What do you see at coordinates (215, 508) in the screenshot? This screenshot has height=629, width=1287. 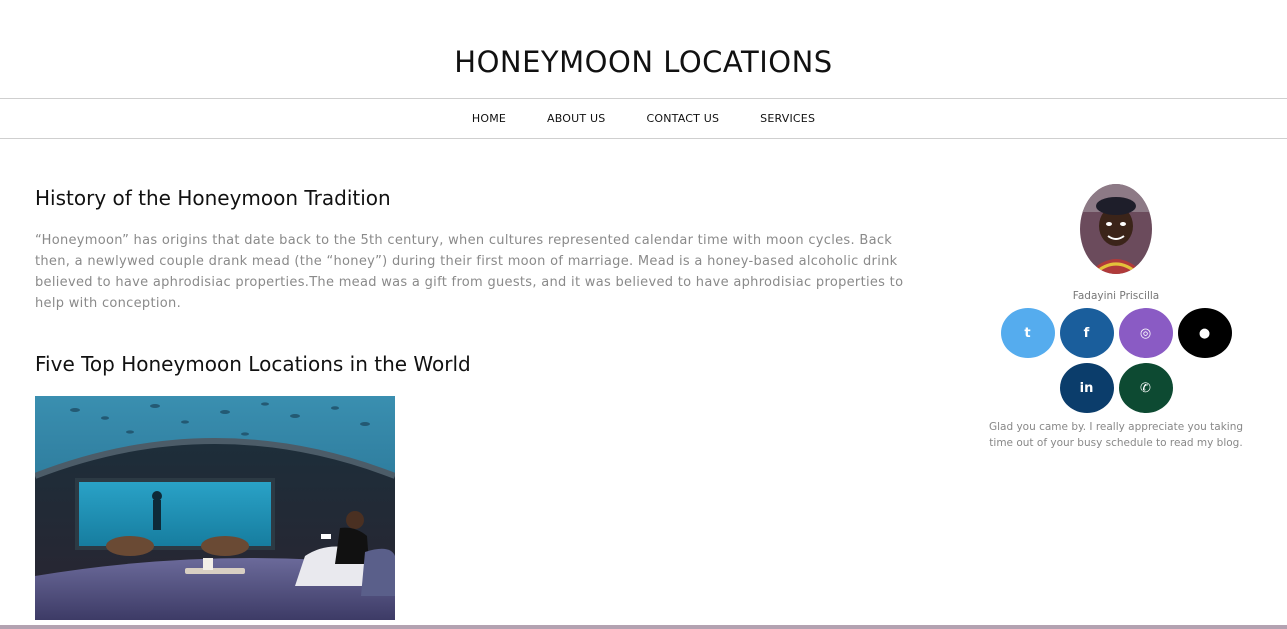 I see `honeymoon-suite-photo` at bounding box center [215, 508].